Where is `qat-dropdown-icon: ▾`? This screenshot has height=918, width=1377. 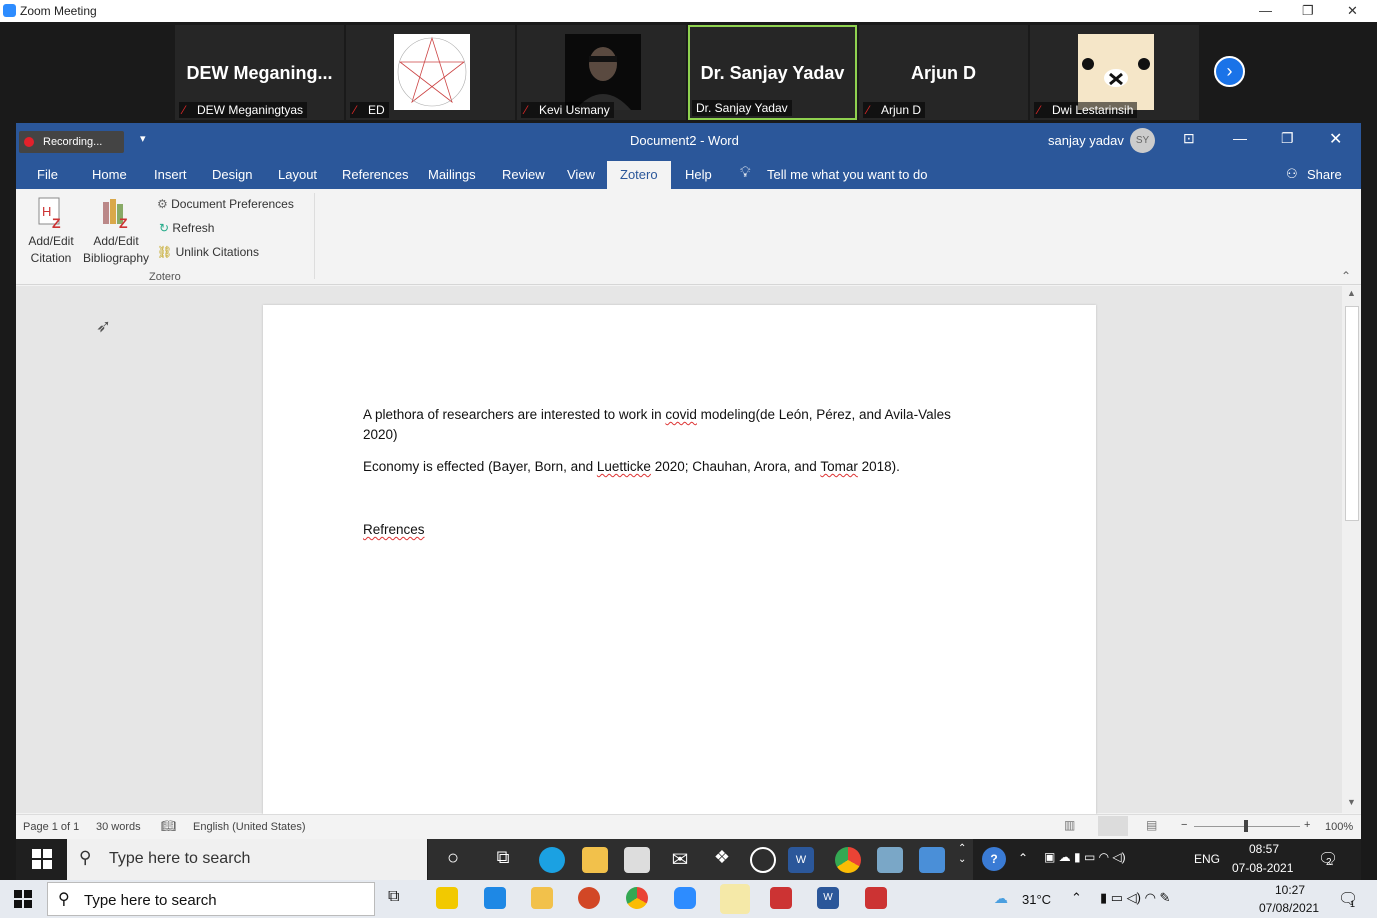
qat-dropdown-icon: ▾ is located at coordinates (143, 138).